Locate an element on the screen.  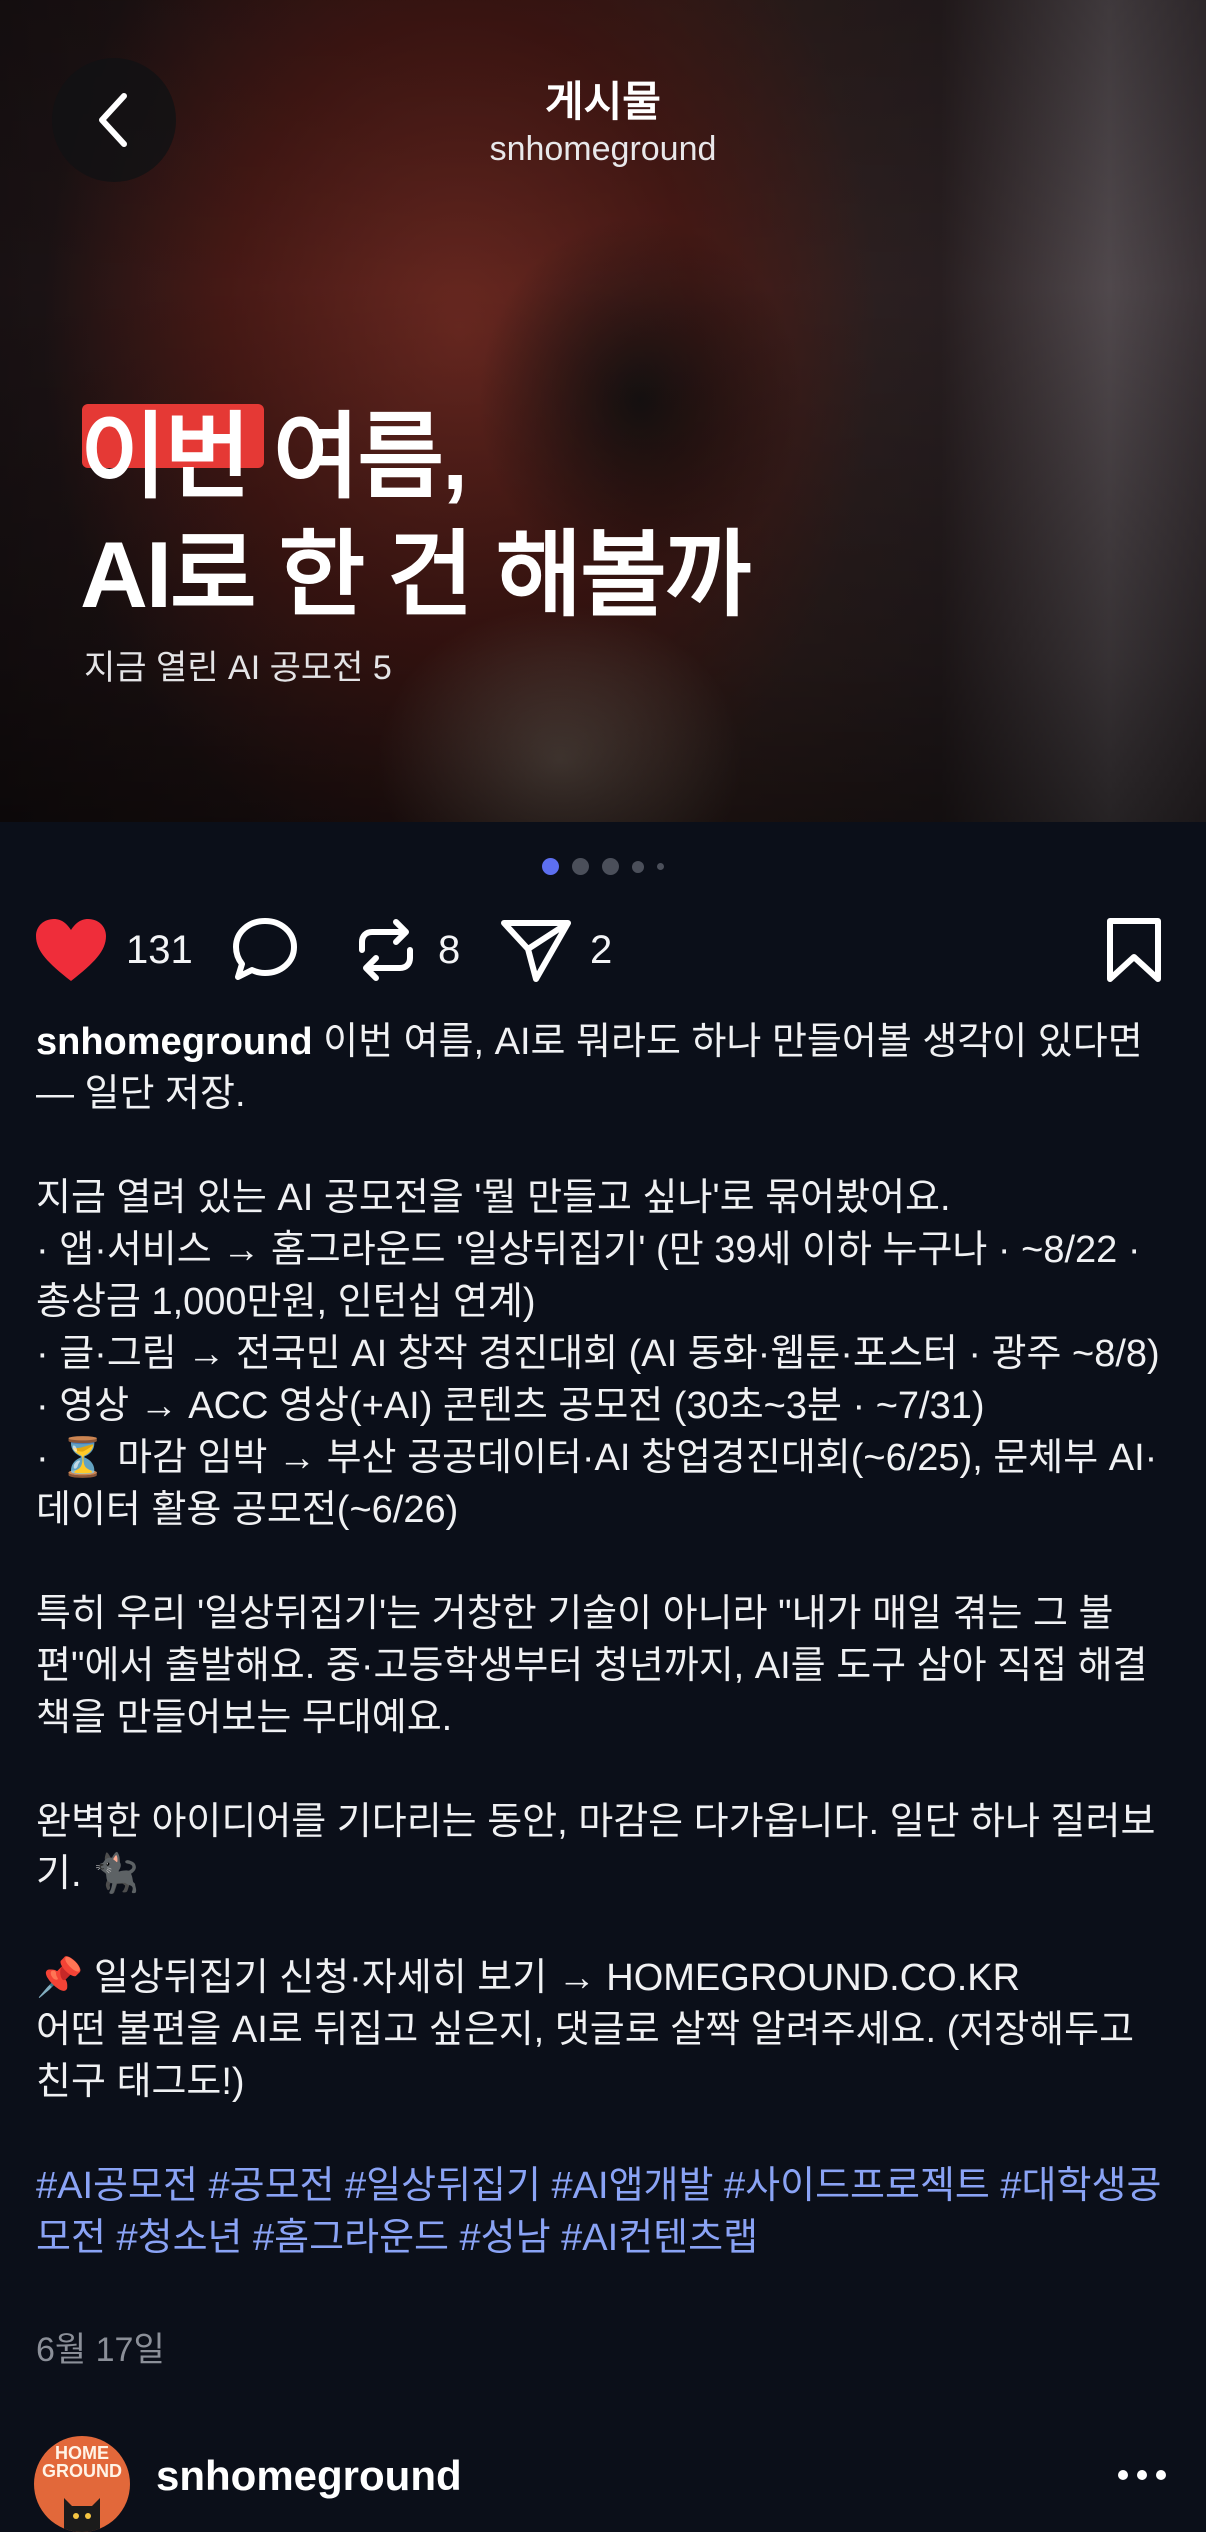
page-title: 게시물 is located at coordinates (603, 101).